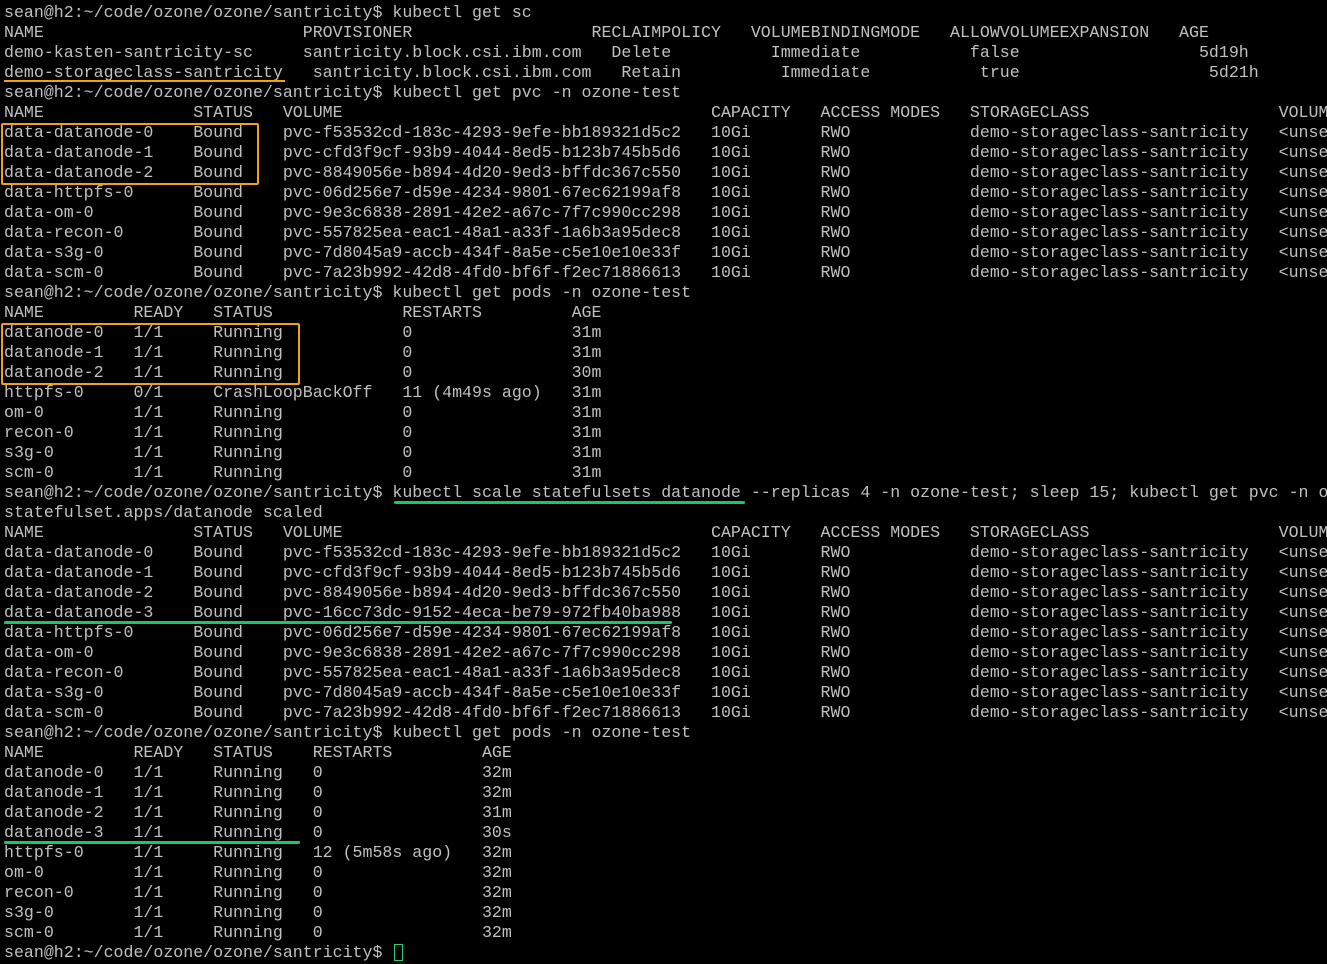  Describe the element at coordinates (258, 772) in the screenshot. I see `terminal-line: datanode-0 1/1 Running 0 32m` at that location.